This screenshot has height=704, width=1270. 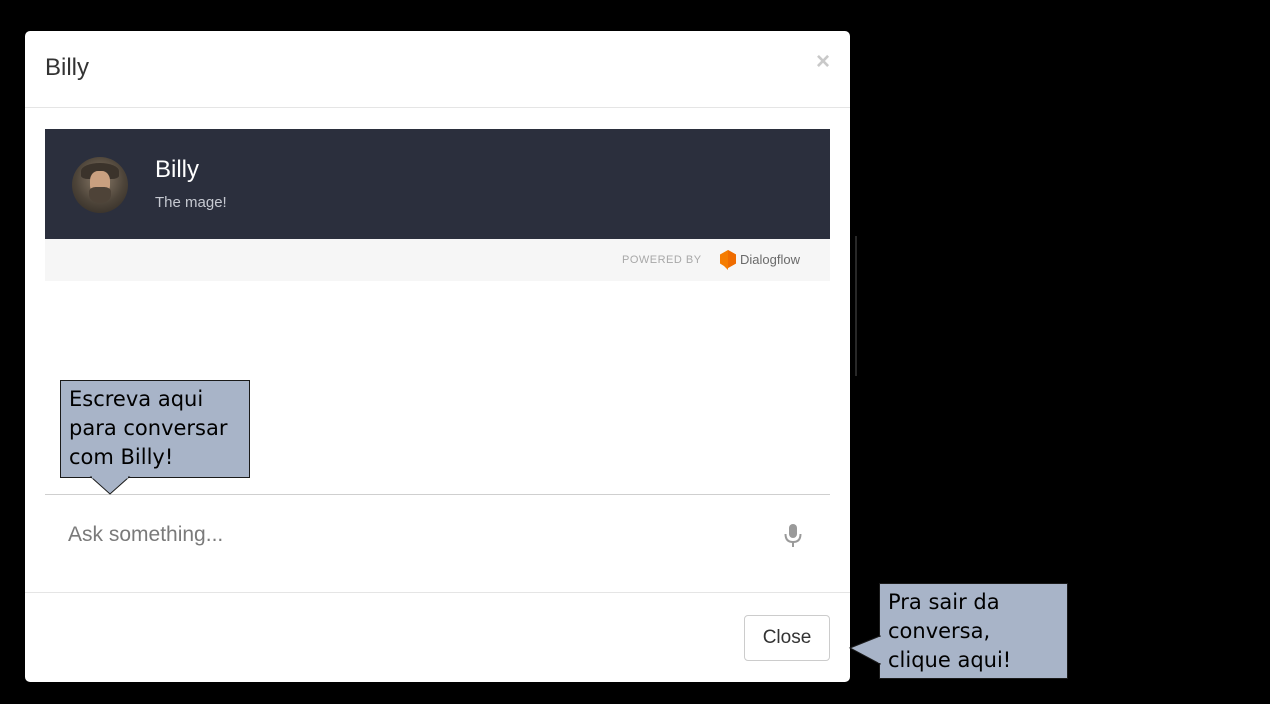 What do you see at coordinates (67, 67) in the screenshot?
I see `modal-title: Billy` at bounding box center [67, 67].